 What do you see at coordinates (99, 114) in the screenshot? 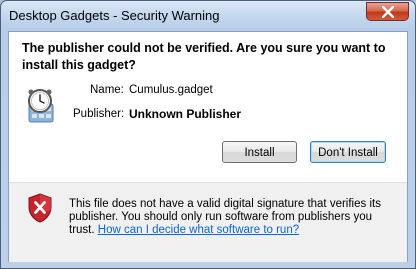
I see `publisher-label: Publisher:` at bounding box center [99, 114].